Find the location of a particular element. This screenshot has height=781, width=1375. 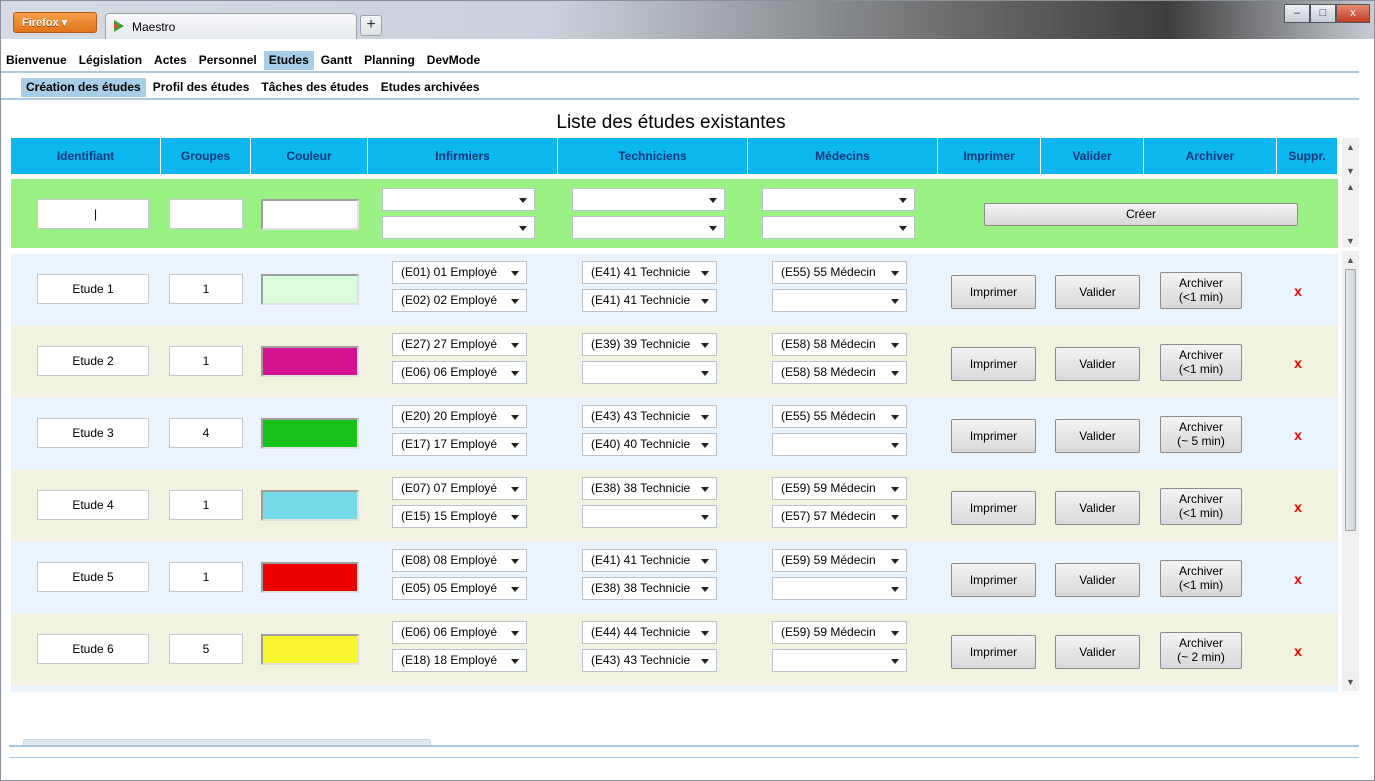

identifiant-field: Etude 3 is located at coordinates (93, 433).